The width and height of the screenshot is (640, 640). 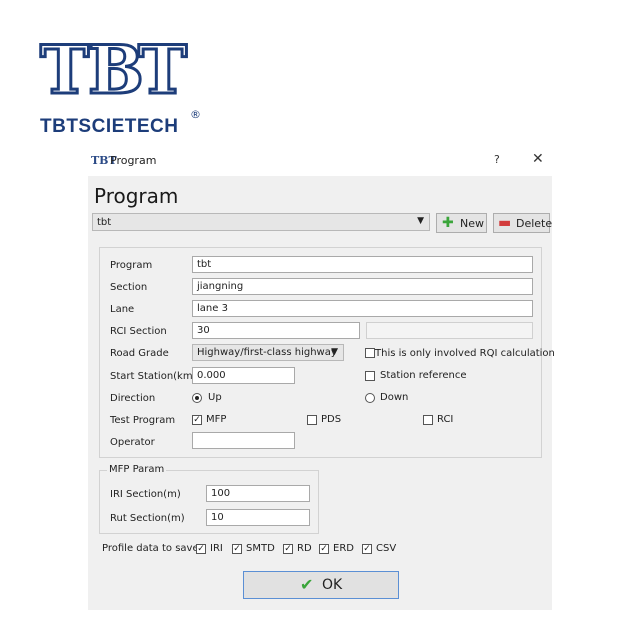 What do you see at coordinates (237, 549) in the screenshot?
I see `profile-smtd-checkbox: ✓` at bounding box center [237, 549].